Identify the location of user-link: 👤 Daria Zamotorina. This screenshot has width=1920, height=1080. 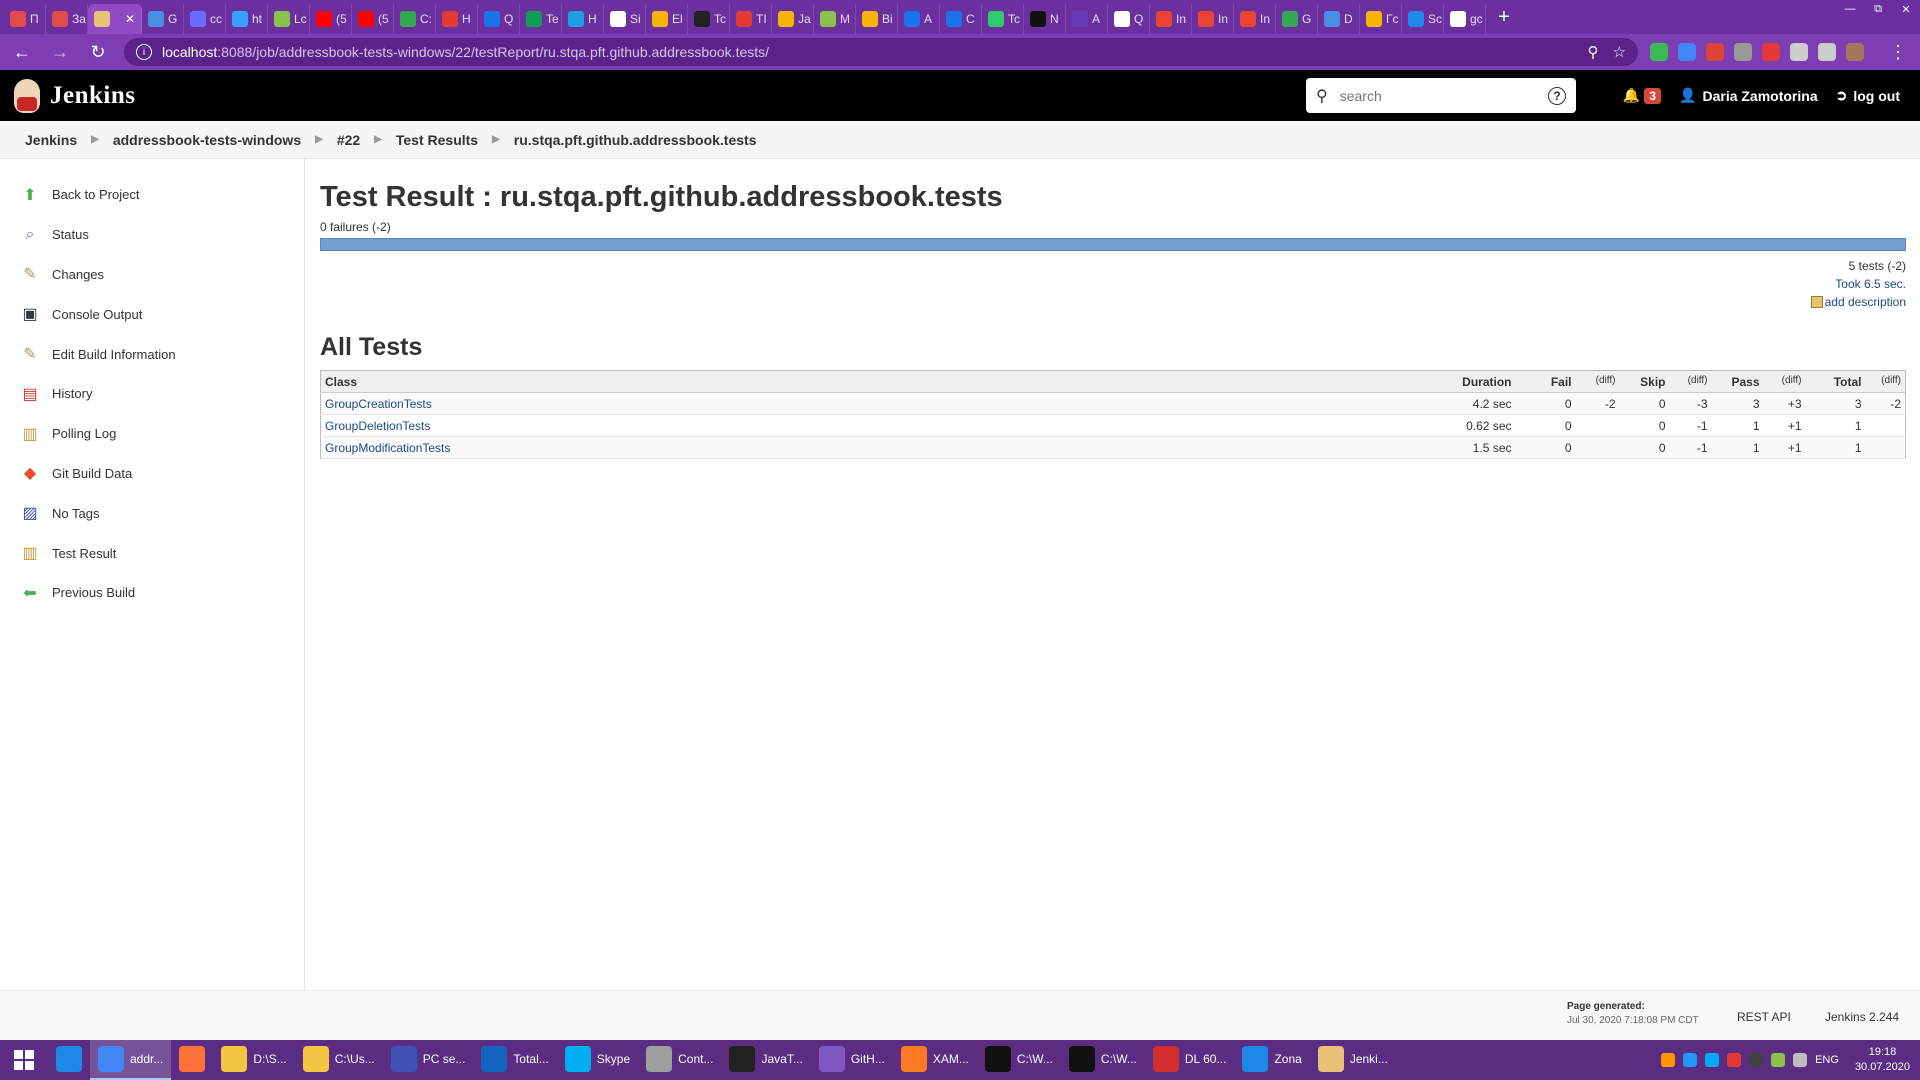
(1748, 95).